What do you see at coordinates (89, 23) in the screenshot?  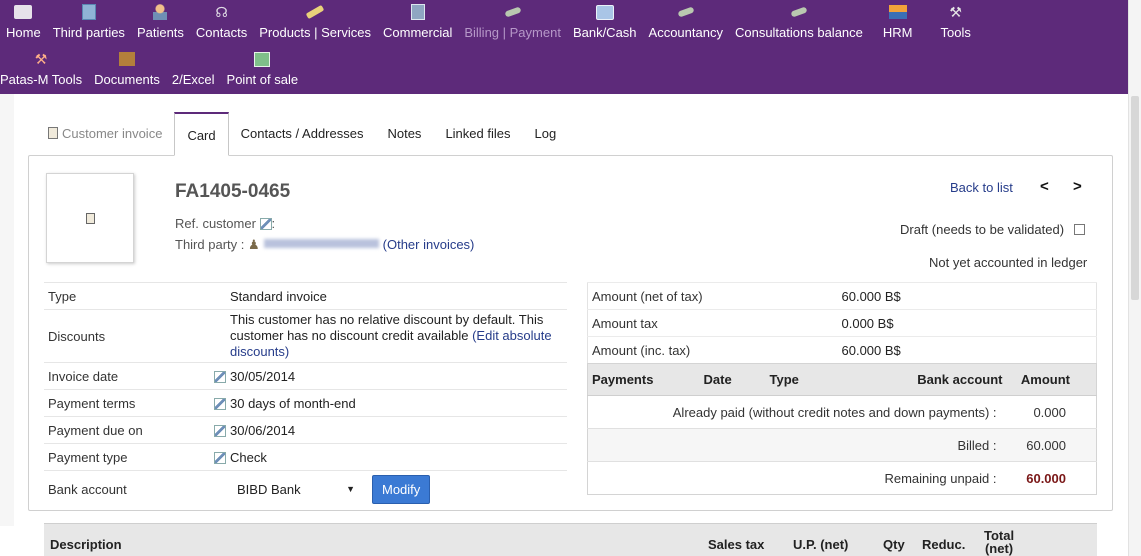 I see `menu-item-third-parties: Third parties` at bounding box center [89, 23].